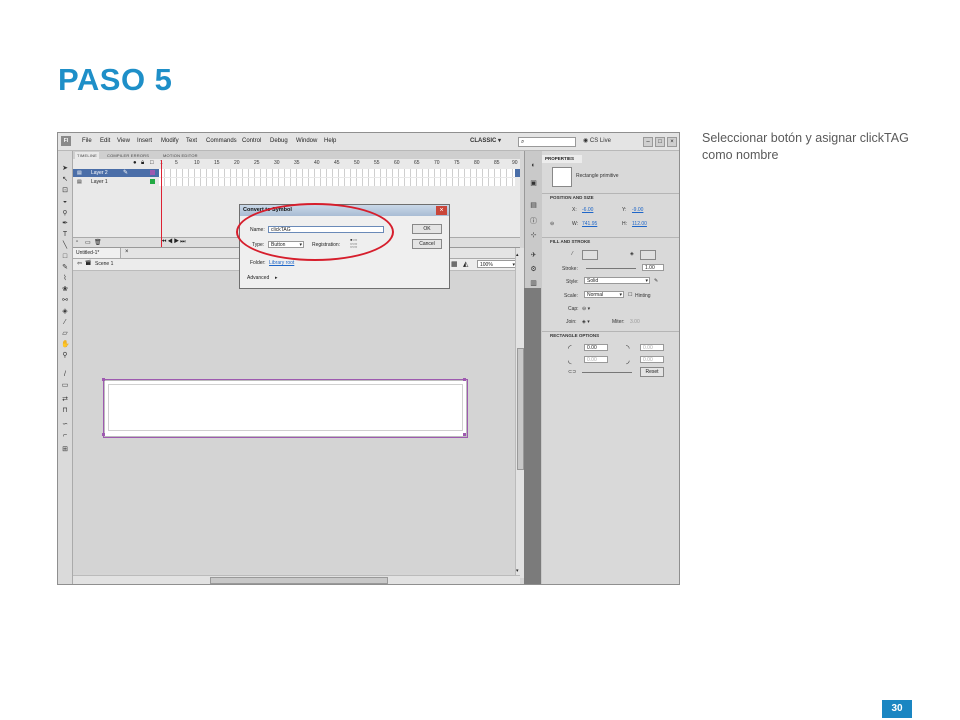  I want to click on tab-properties: PROPERTIES, so click(562, 159).